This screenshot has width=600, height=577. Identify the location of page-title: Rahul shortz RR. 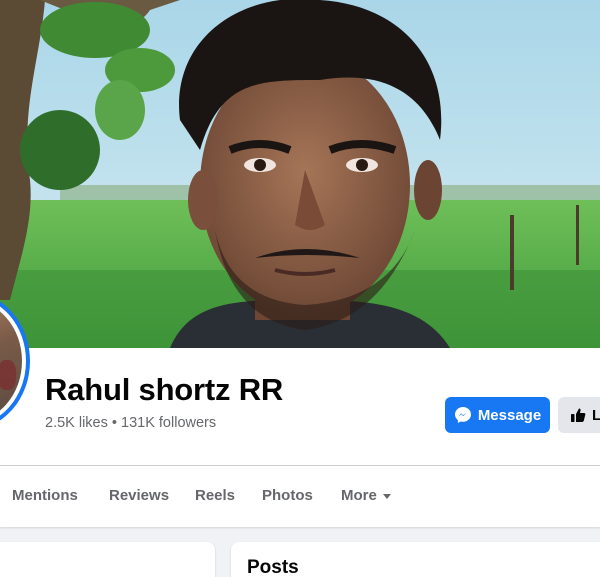
(164, 389).